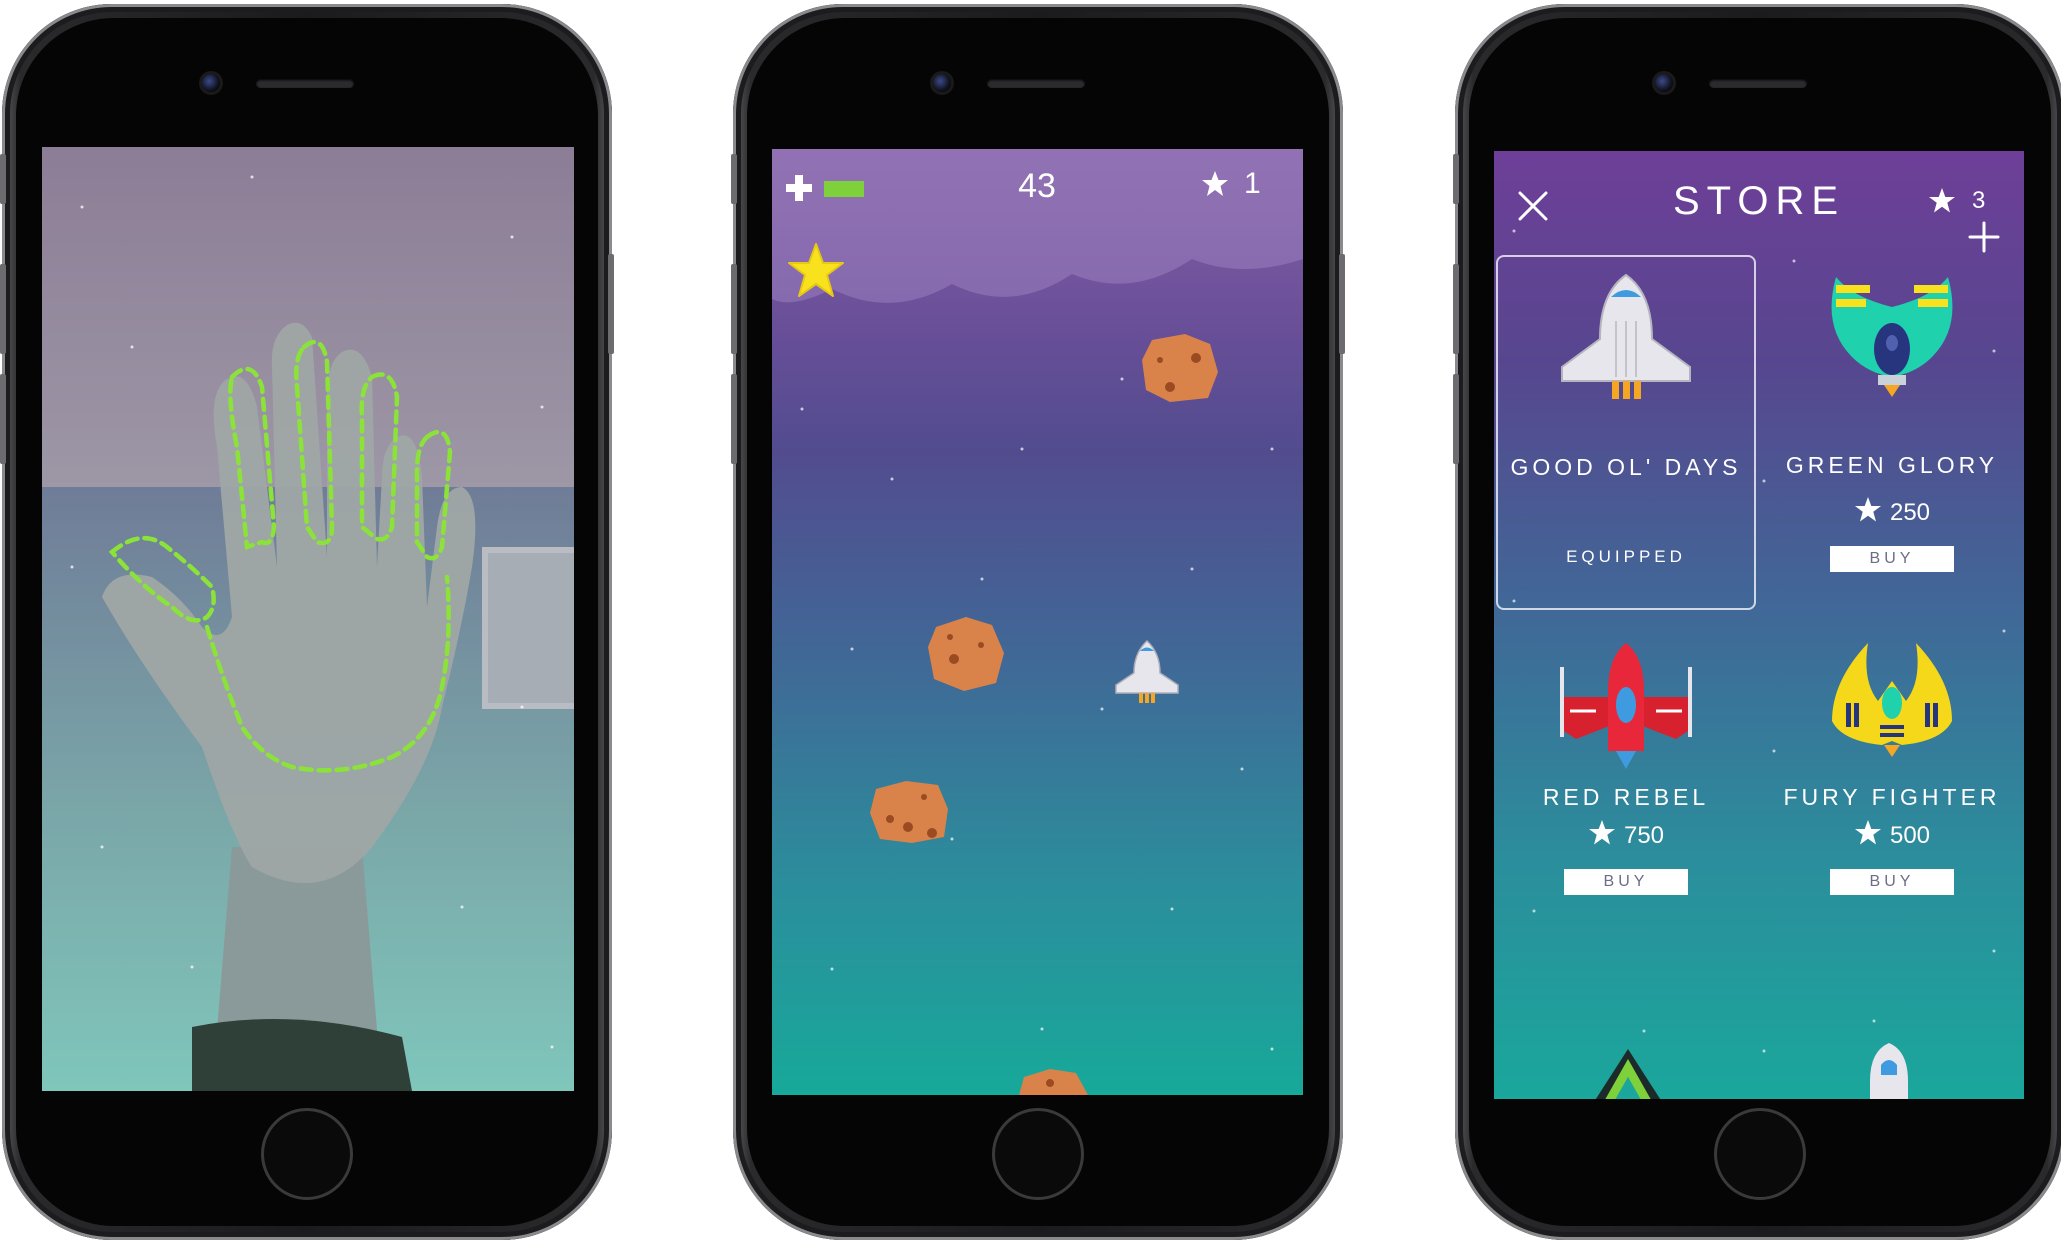  Describe the element at coordinates (1910, 835) in the screenshot. I see `price-value: 500` at that location.